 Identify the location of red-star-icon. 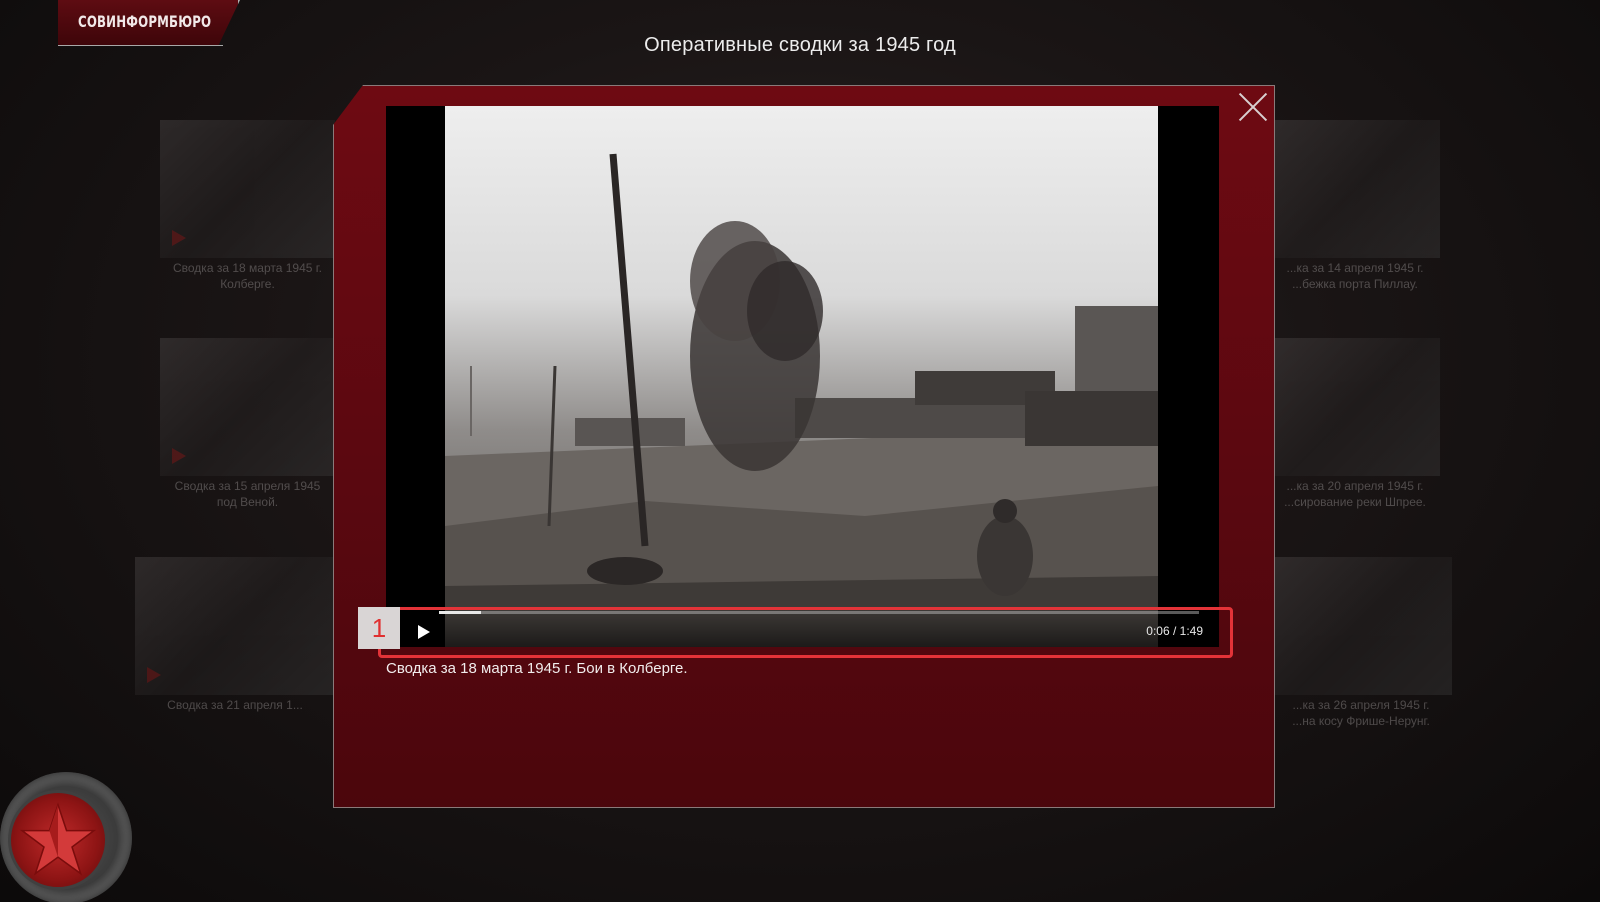
(58, 840).